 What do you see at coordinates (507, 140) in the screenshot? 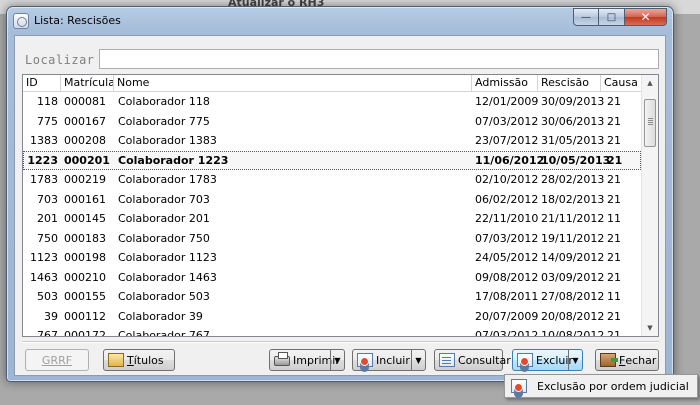
I see `cell-admissao: 23/07/2012` at bounding box center [507, 140].